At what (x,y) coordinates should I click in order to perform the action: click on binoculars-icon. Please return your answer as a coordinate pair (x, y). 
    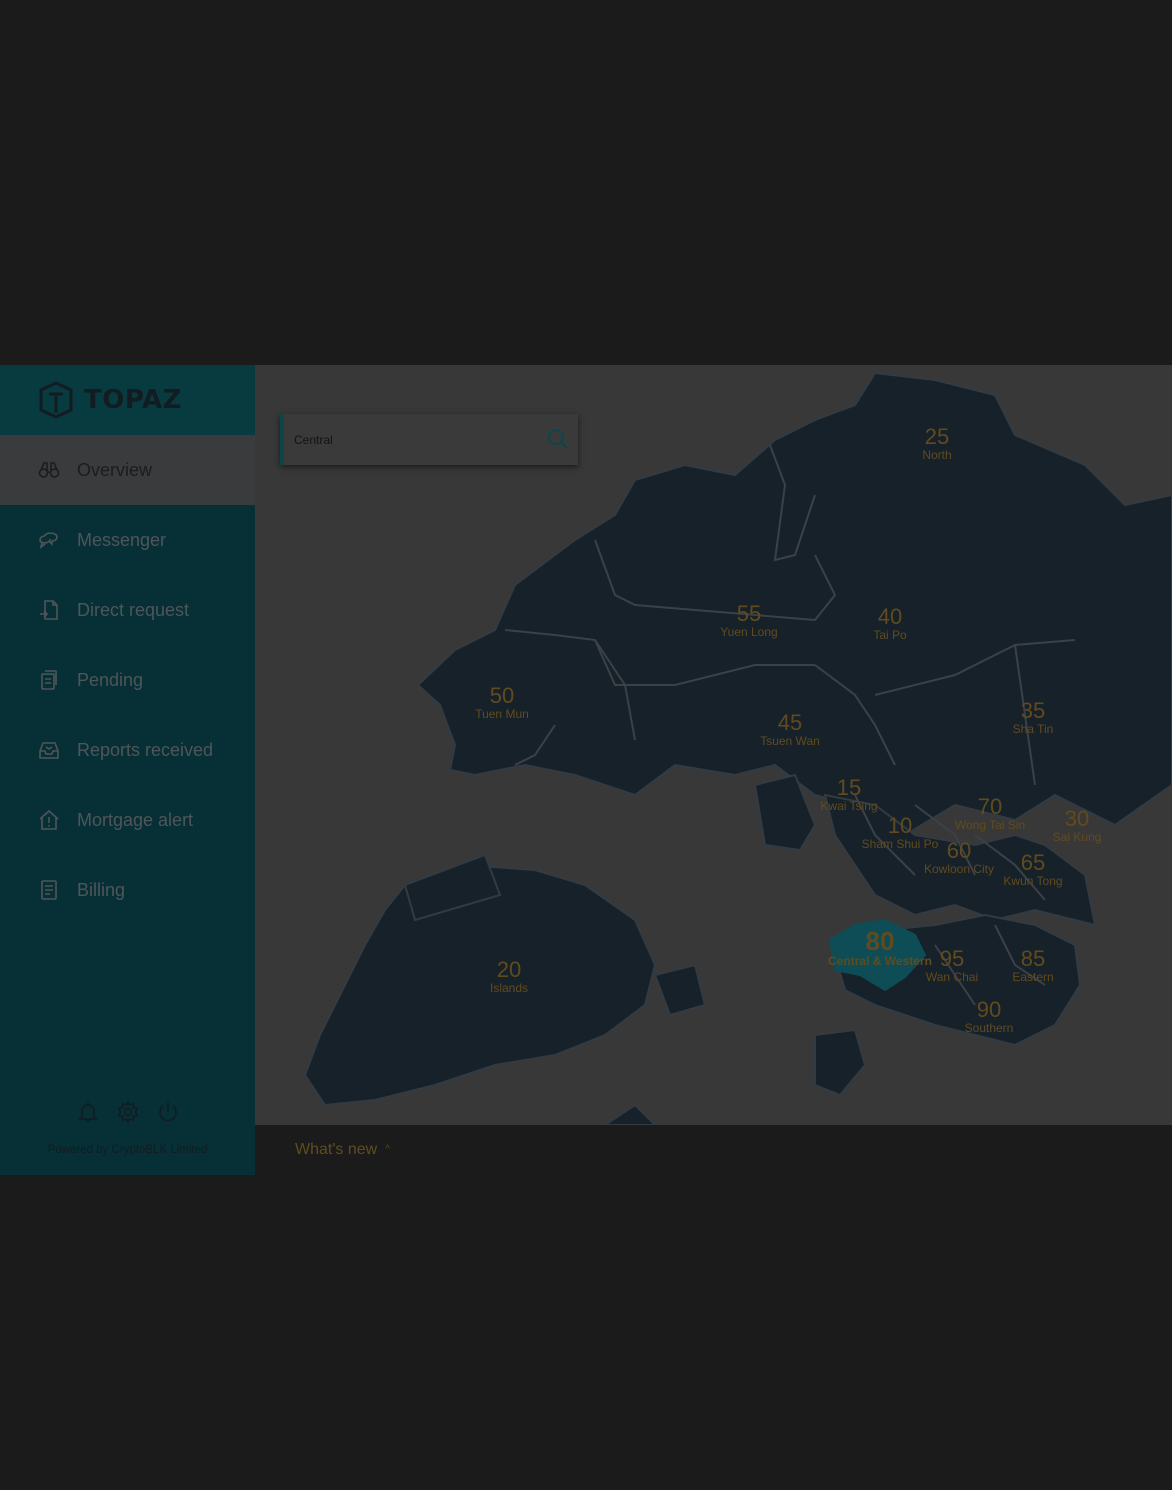
    Looking at the image, I should click on (49, 470).